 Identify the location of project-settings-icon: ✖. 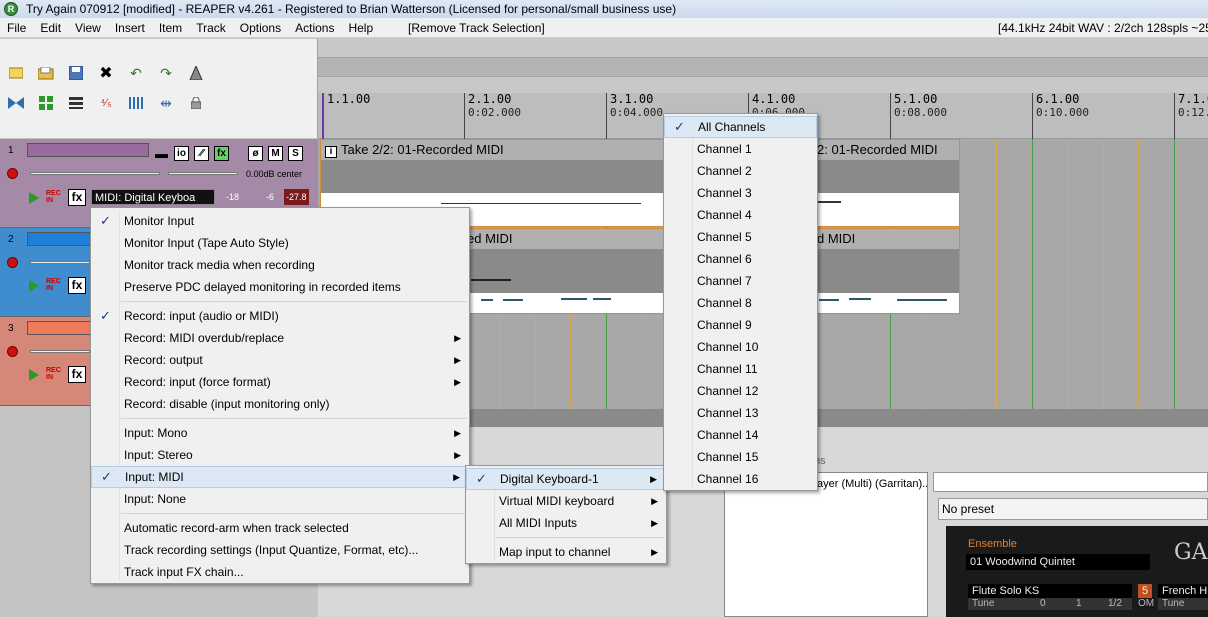
(106, 73).